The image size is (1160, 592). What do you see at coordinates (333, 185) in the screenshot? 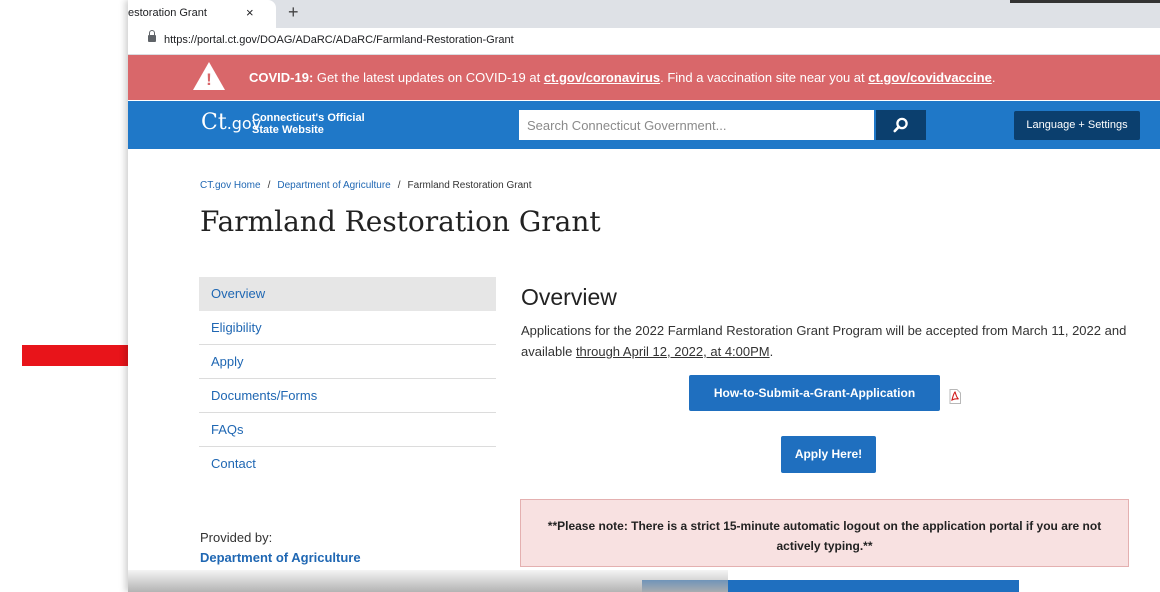
I see `breadcrumb-dept-link: Department of Agriculture` at bounding box center [333, 185].